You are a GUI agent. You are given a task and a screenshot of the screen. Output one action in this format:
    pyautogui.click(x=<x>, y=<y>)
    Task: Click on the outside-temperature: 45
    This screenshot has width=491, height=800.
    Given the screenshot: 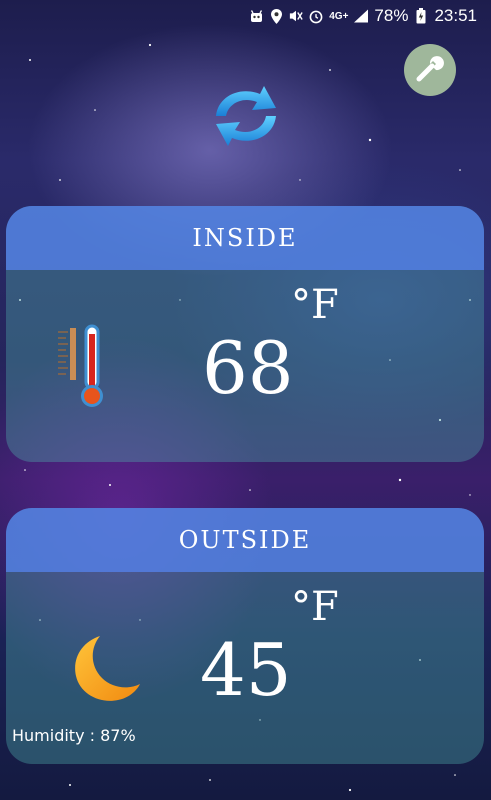 What is the action you would take?
    pyautogui.click(x=246, y=670)
    